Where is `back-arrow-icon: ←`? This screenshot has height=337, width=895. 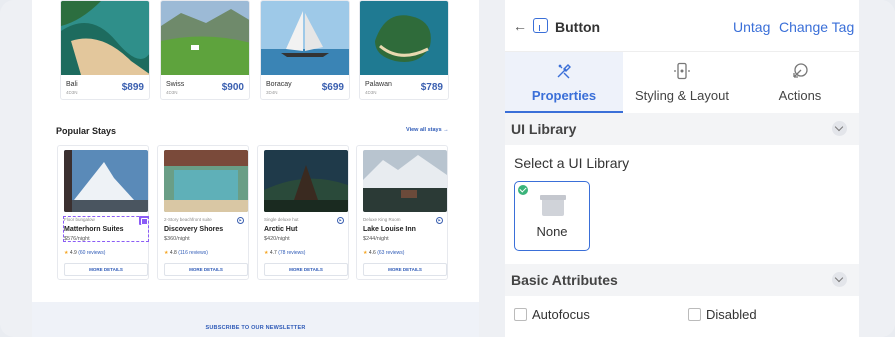
back-arrow-icon: ← is located at coordinates (520, 26).